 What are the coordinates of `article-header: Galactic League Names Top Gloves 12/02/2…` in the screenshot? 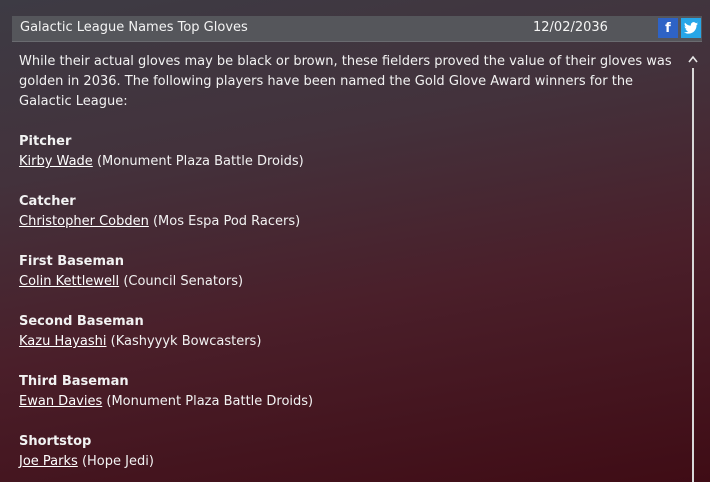 It's located at (357, 29).